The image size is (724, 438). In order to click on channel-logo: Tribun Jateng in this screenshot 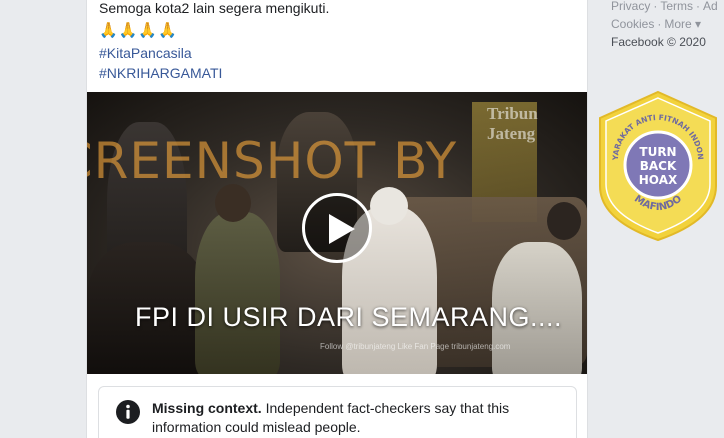, I will do `click(512, 123)`.